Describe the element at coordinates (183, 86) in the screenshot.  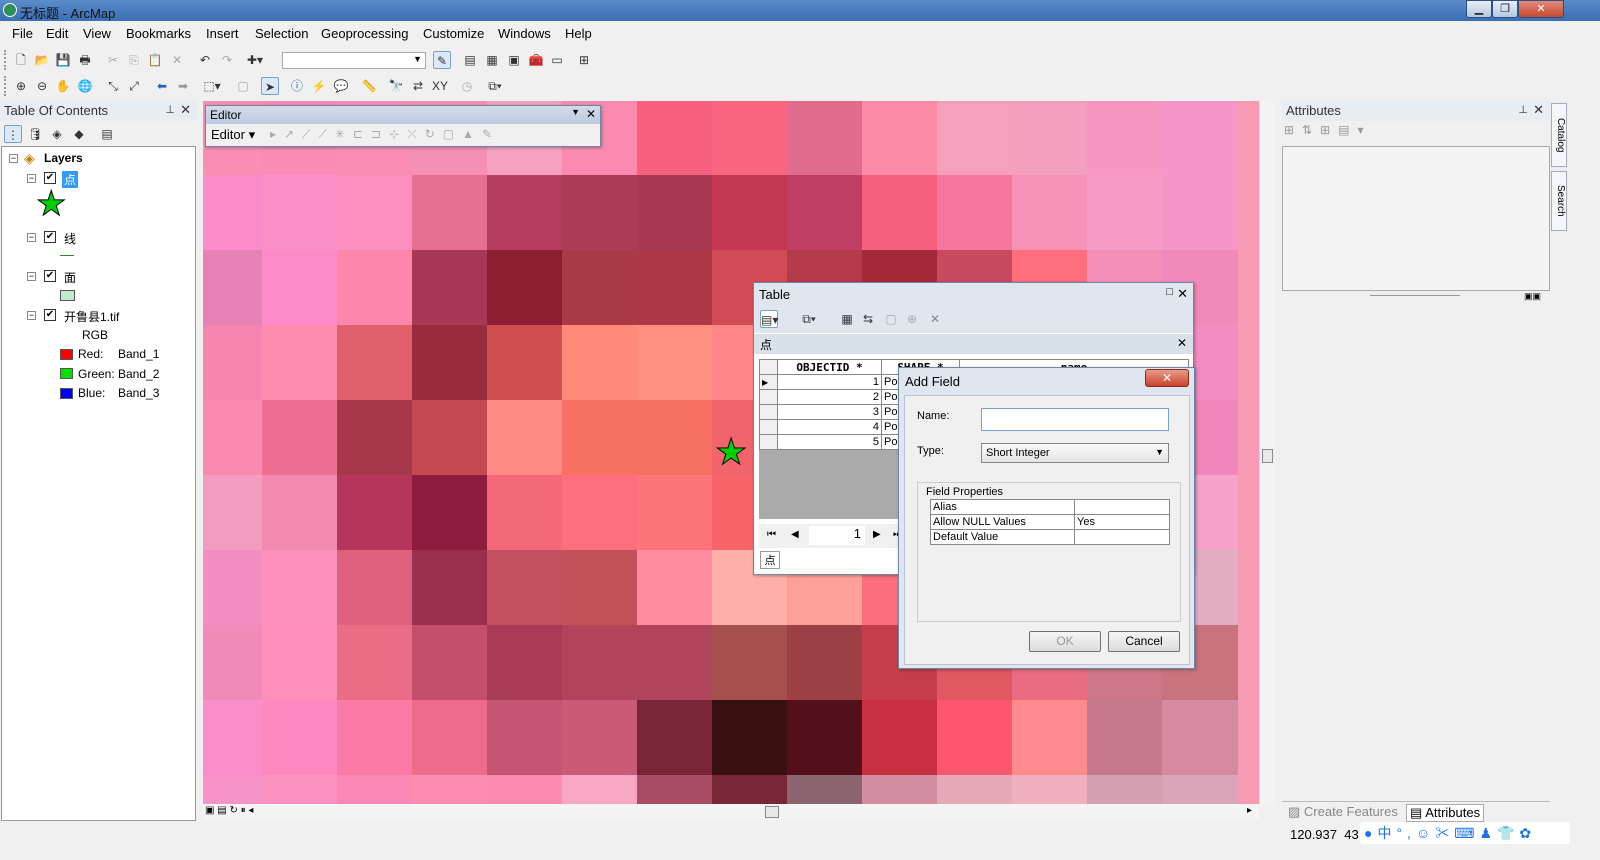
I see `forward-icon: ➡` at that location.